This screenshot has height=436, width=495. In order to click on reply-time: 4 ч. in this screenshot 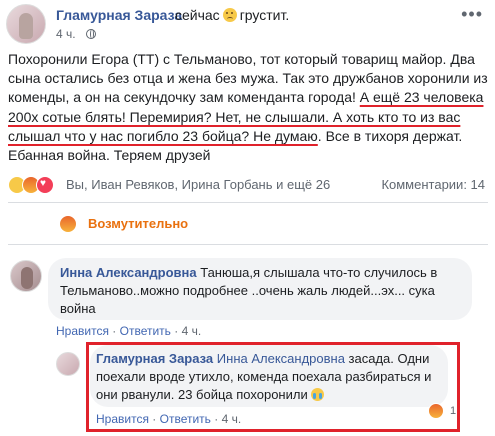, I will do `click(232, 419)`.